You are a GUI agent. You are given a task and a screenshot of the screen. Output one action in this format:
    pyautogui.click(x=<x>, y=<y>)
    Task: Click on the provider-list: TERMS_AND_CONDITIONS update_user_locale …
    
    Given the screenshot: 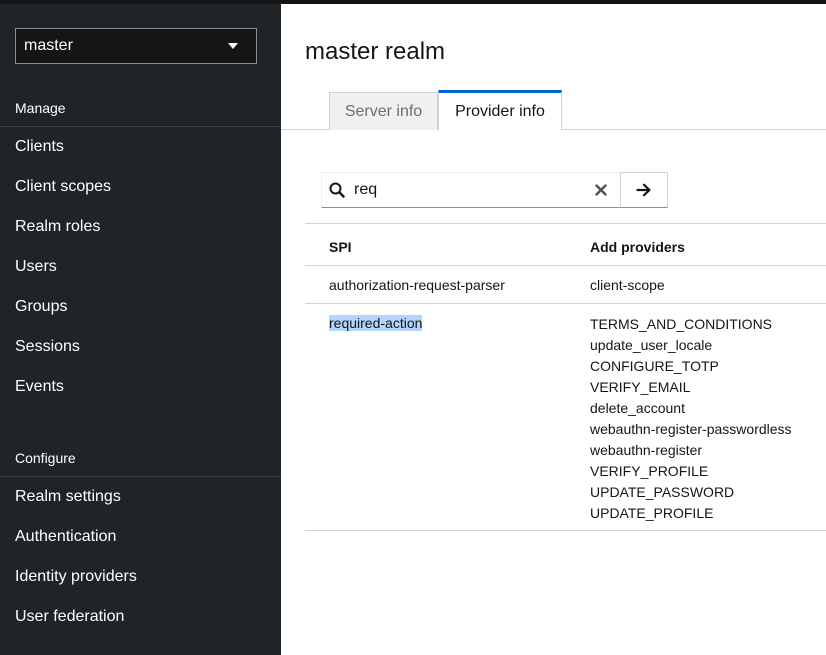 What is the action you would take?
    pyautogui.click(x=691, y=421)
    